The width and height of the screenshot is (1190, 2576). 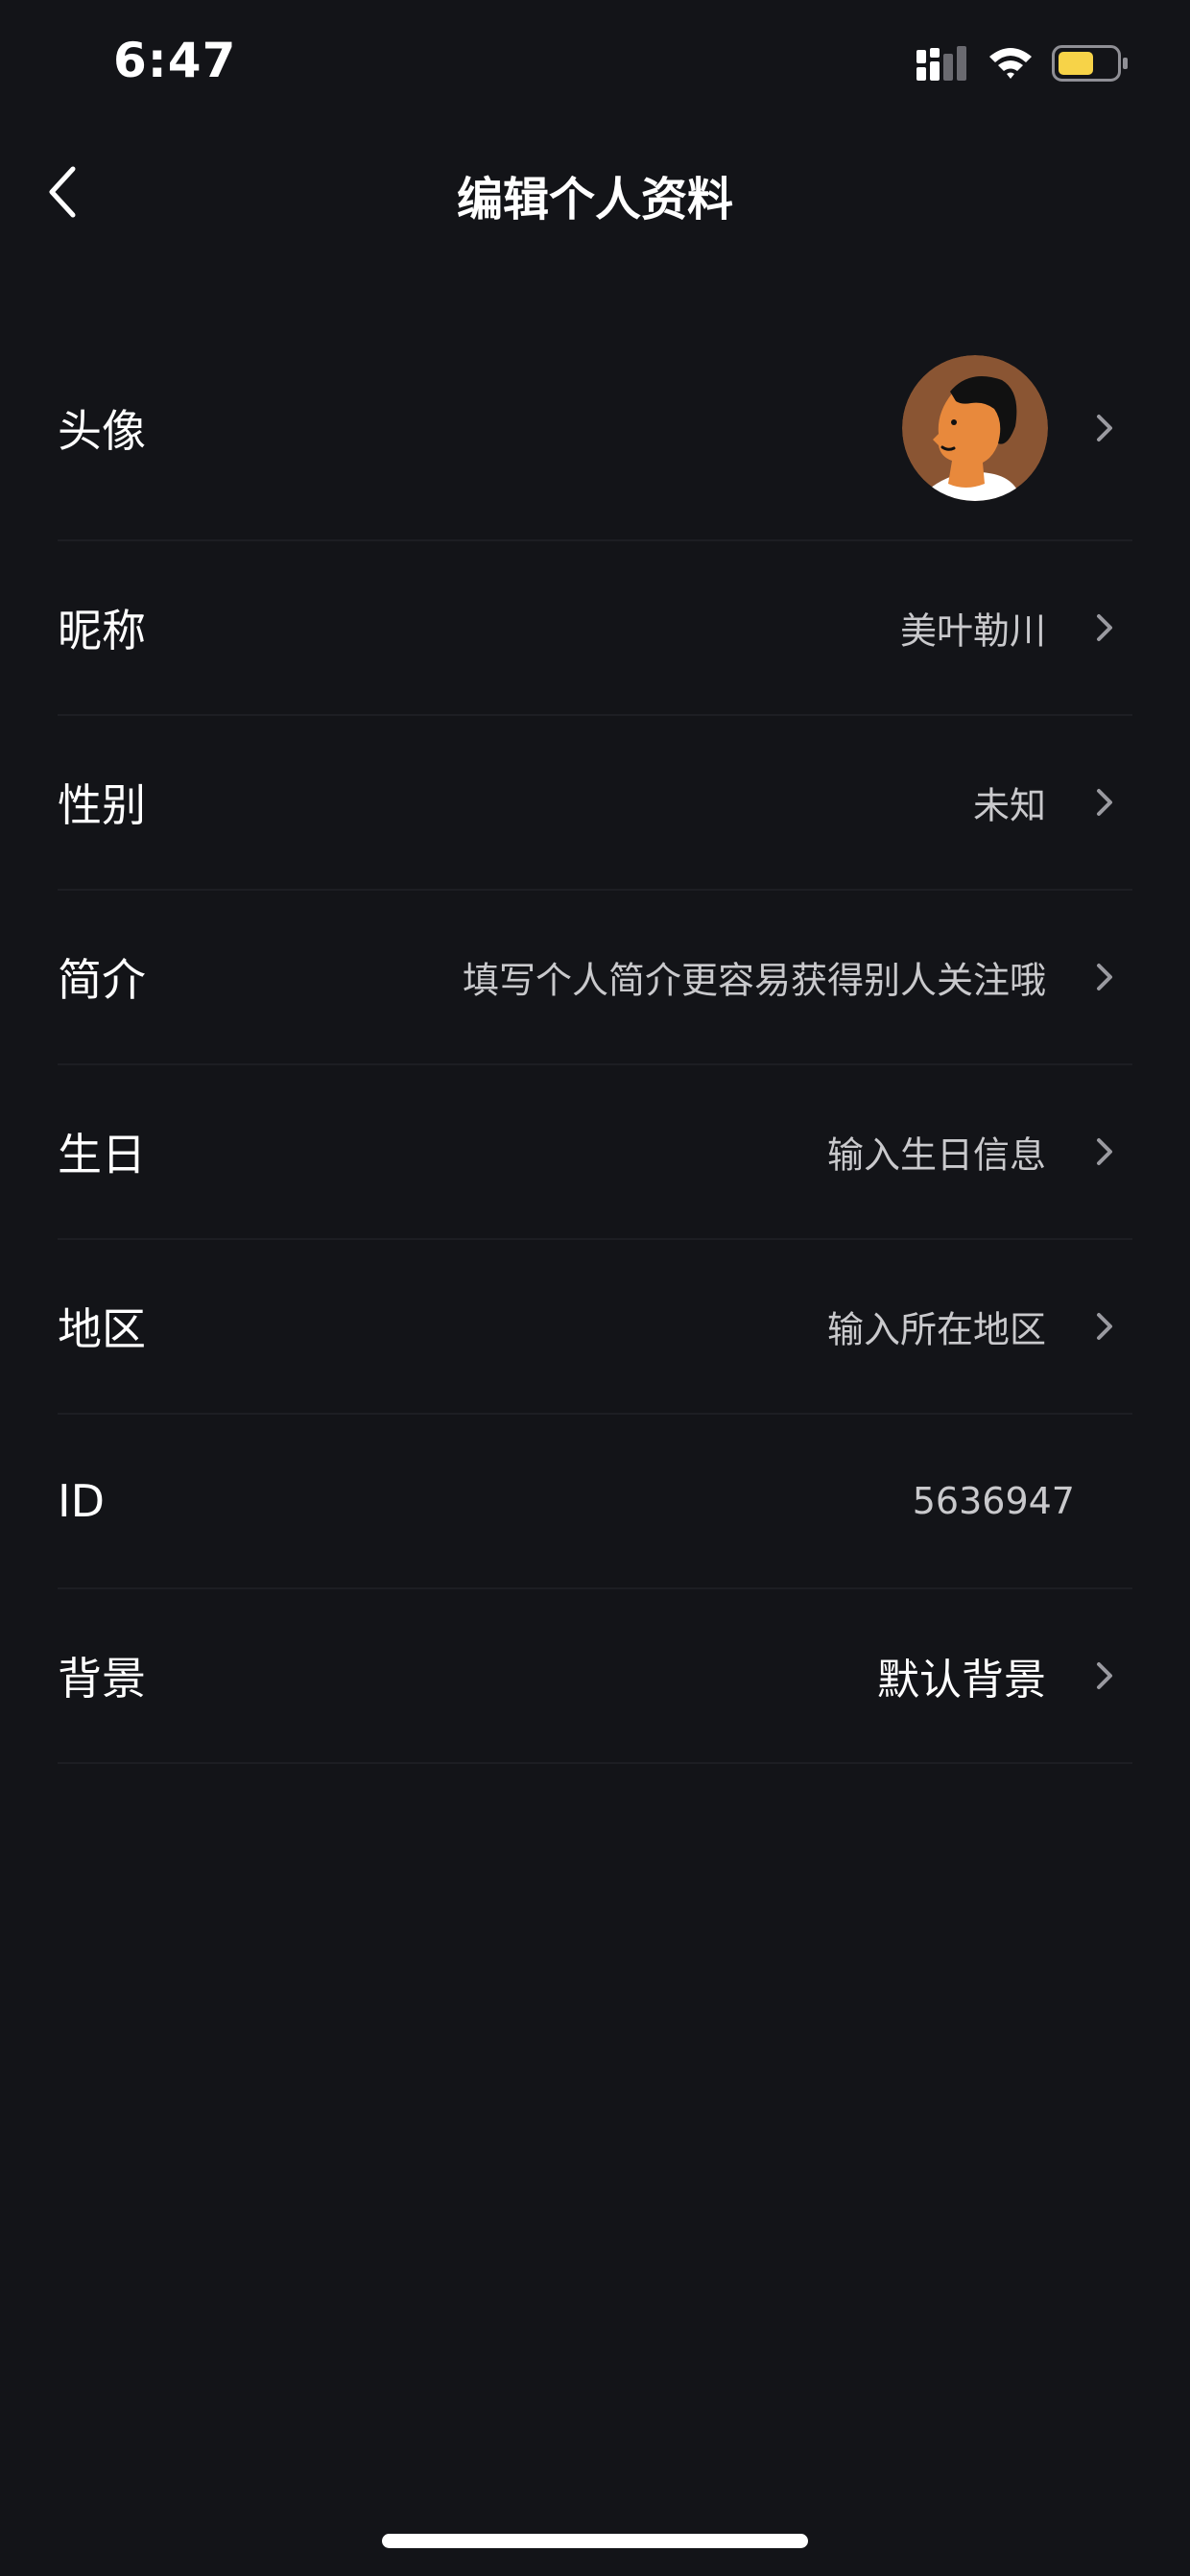 I want to click on wifi-icon, so click(x=1011, y=63).